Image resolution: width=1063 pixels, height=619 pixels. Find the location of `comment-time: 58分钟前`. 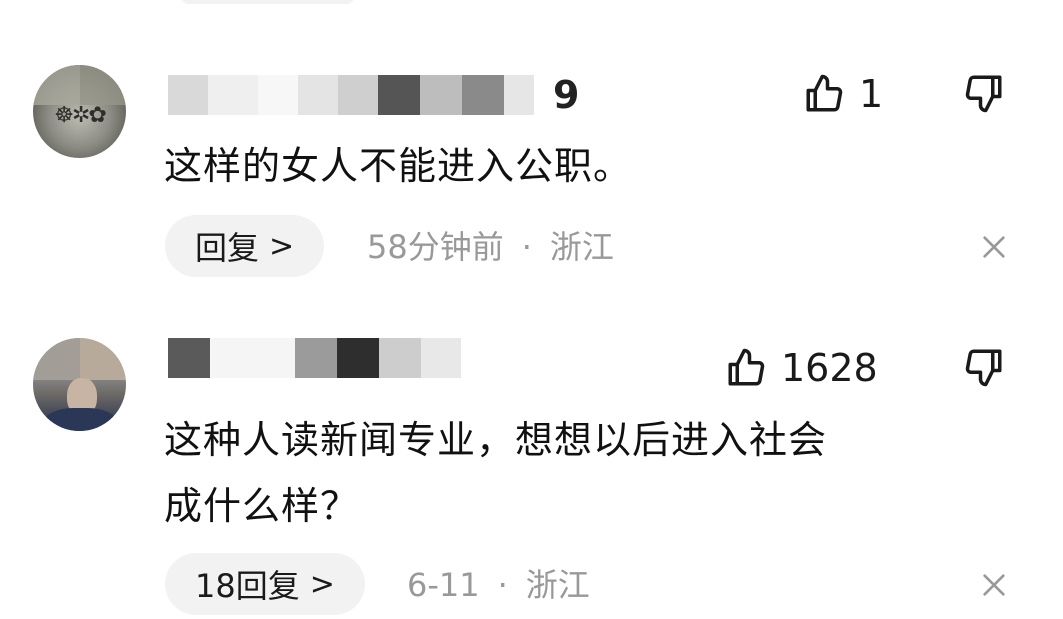

comment-time: 58分钟前 is located at coordinates (435, 247).